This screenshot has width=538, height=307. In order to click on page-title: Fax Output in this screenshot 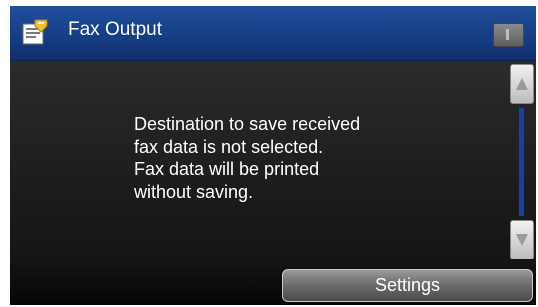, I will do `click(115, 29)`.